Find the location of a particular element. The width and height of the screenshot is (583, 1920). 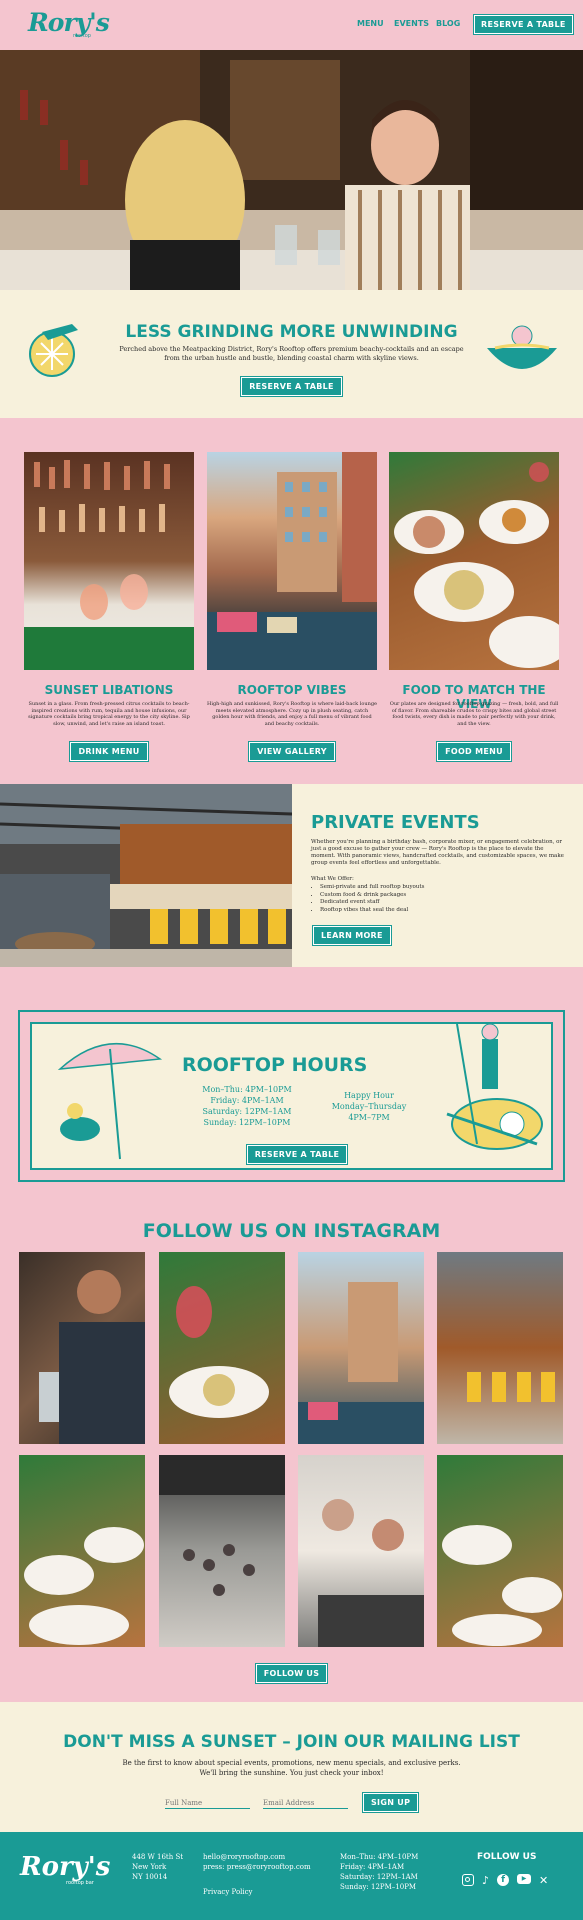

full-name-field is located at coordinates (207, 1803).